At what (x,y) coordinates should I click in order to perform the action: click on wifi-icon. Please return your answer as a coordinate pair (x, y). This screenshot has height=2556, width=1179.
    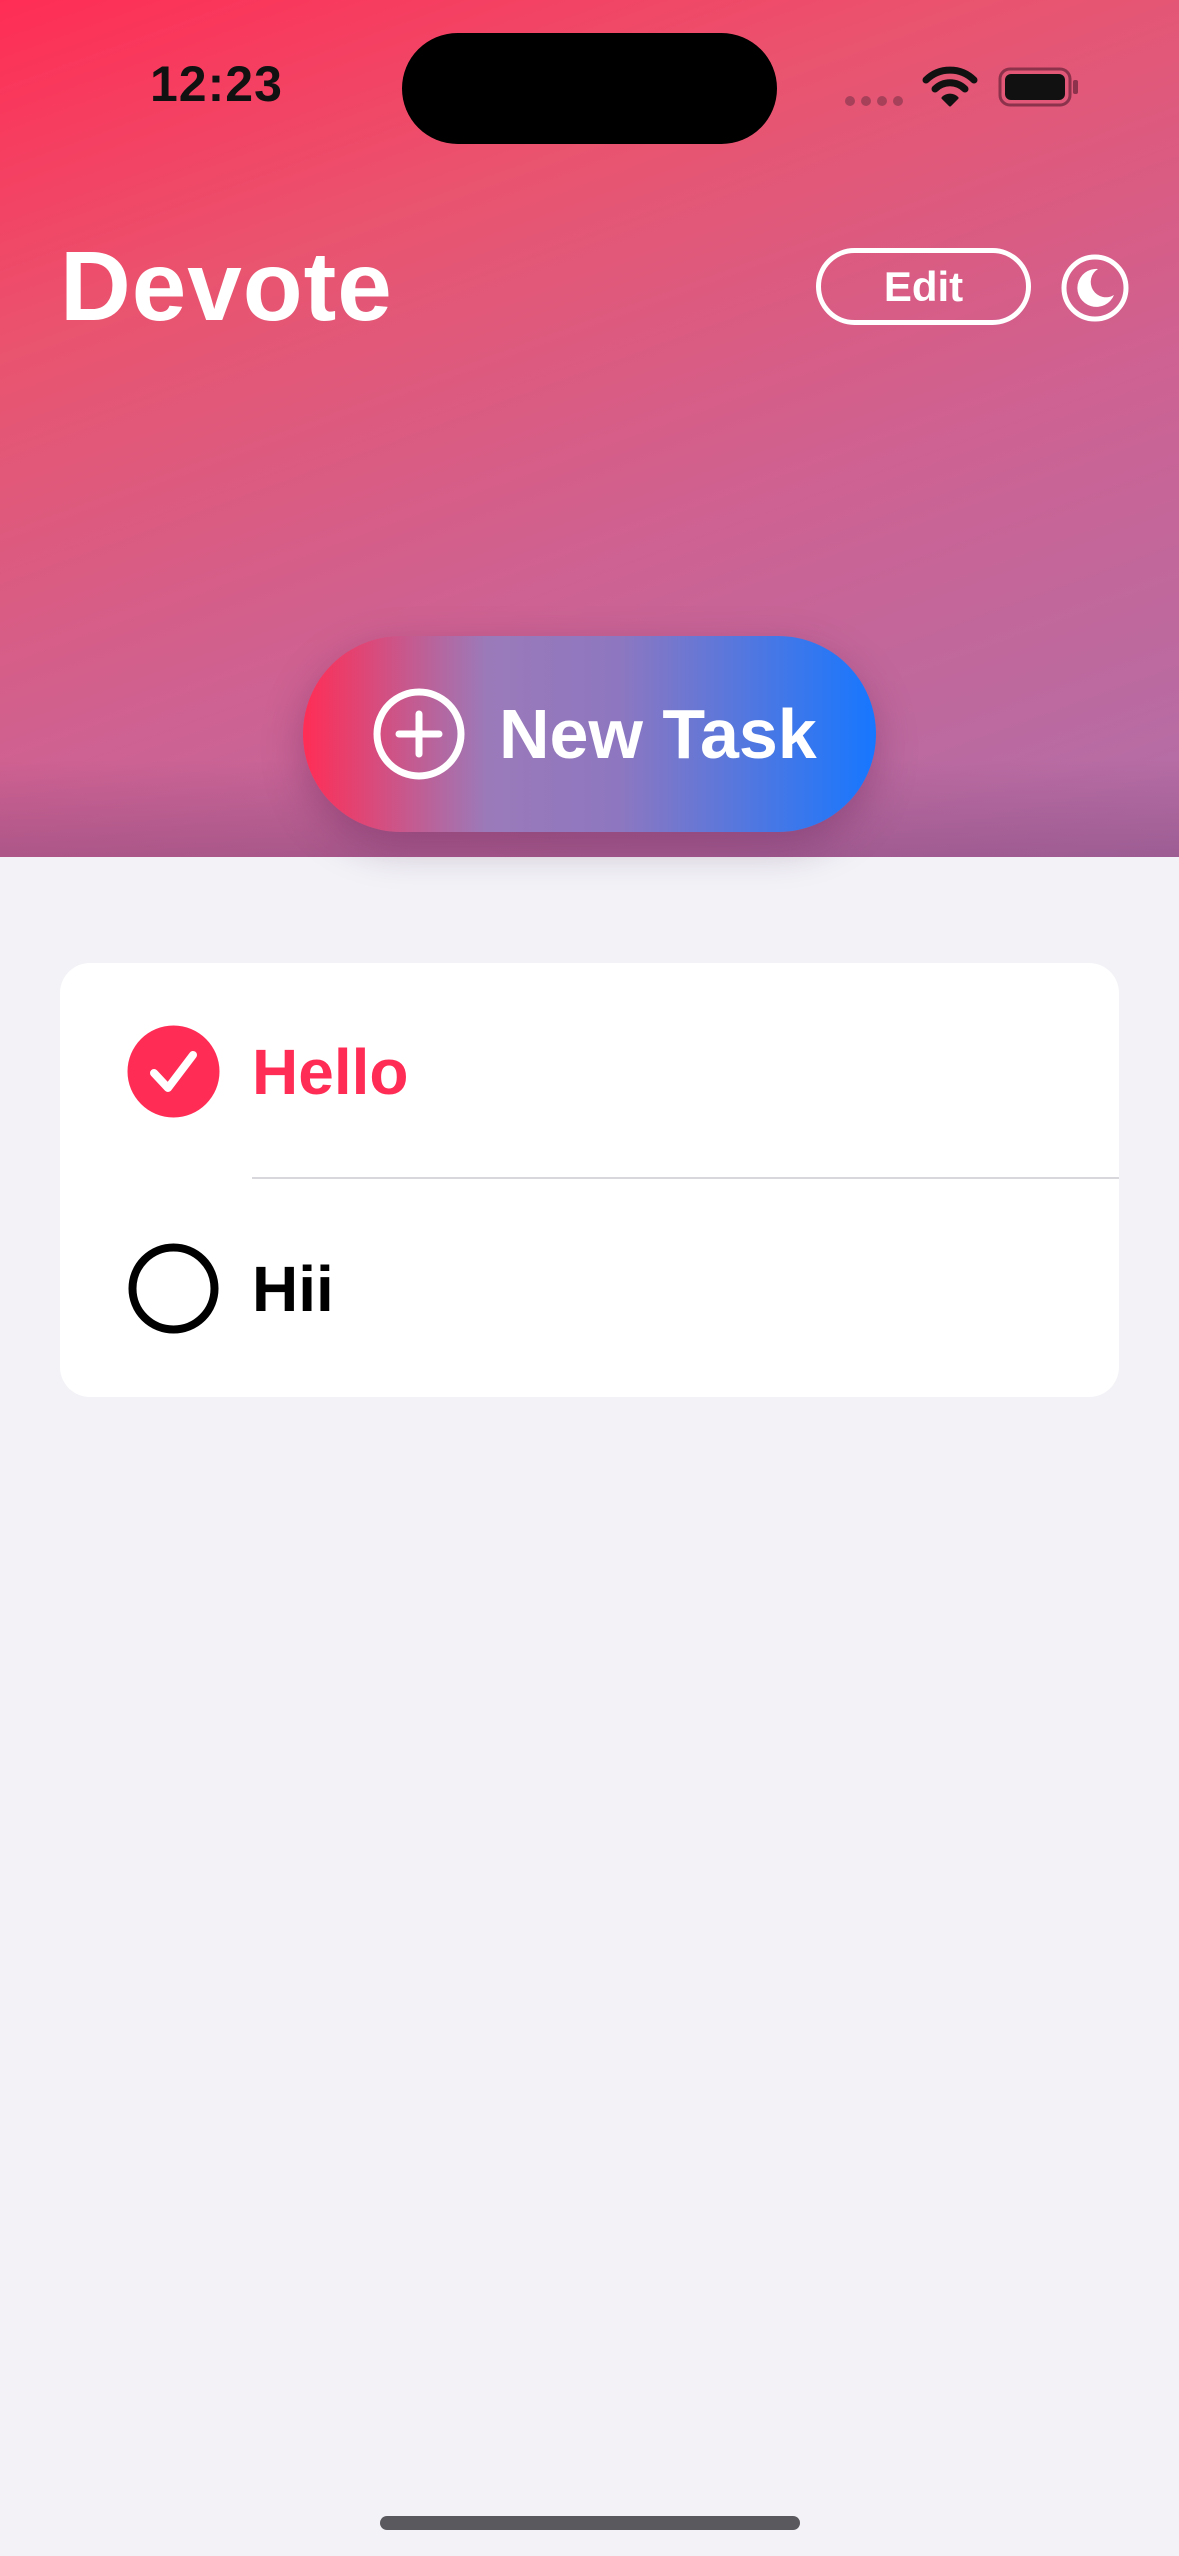
    Looking at the image, I should click on (950, 86).